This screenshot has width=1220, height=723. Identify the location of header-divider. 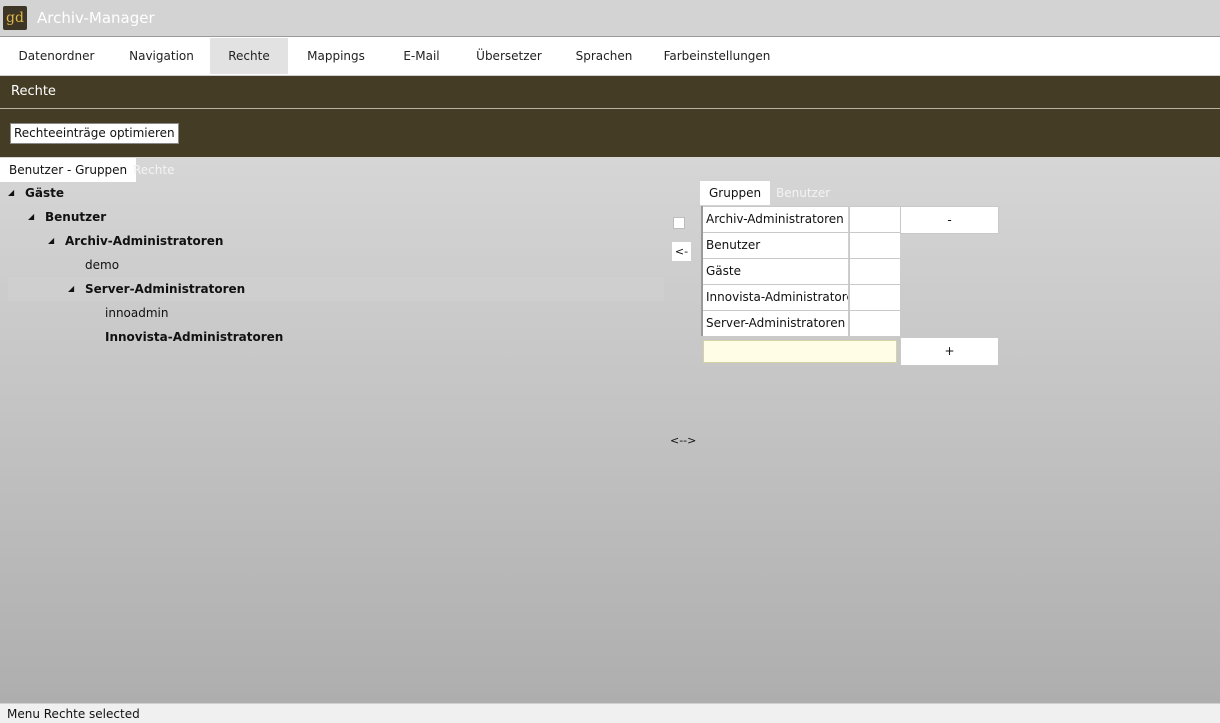
(610, 108).